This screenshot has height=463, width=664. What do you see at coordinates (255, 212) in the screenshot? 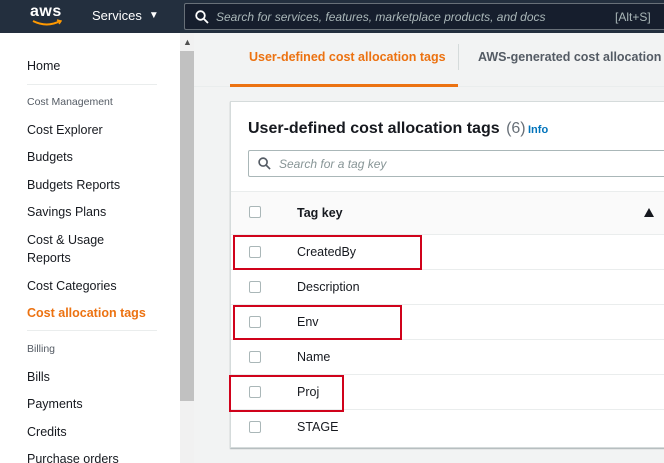
I see `select-all-checkbox` at bounding box center [255, 212].